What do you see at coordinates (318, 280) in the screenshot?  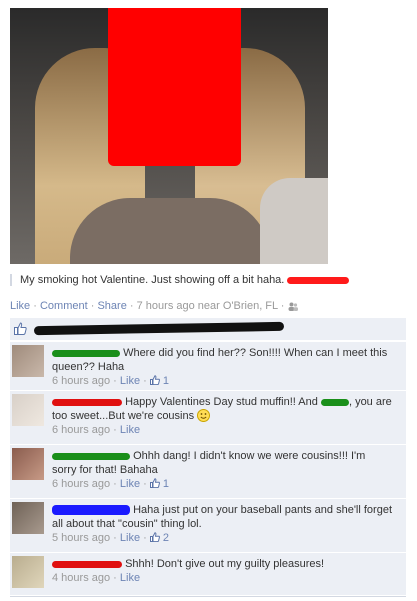 I see `caption-redaction` at bounding box center [318, 280].